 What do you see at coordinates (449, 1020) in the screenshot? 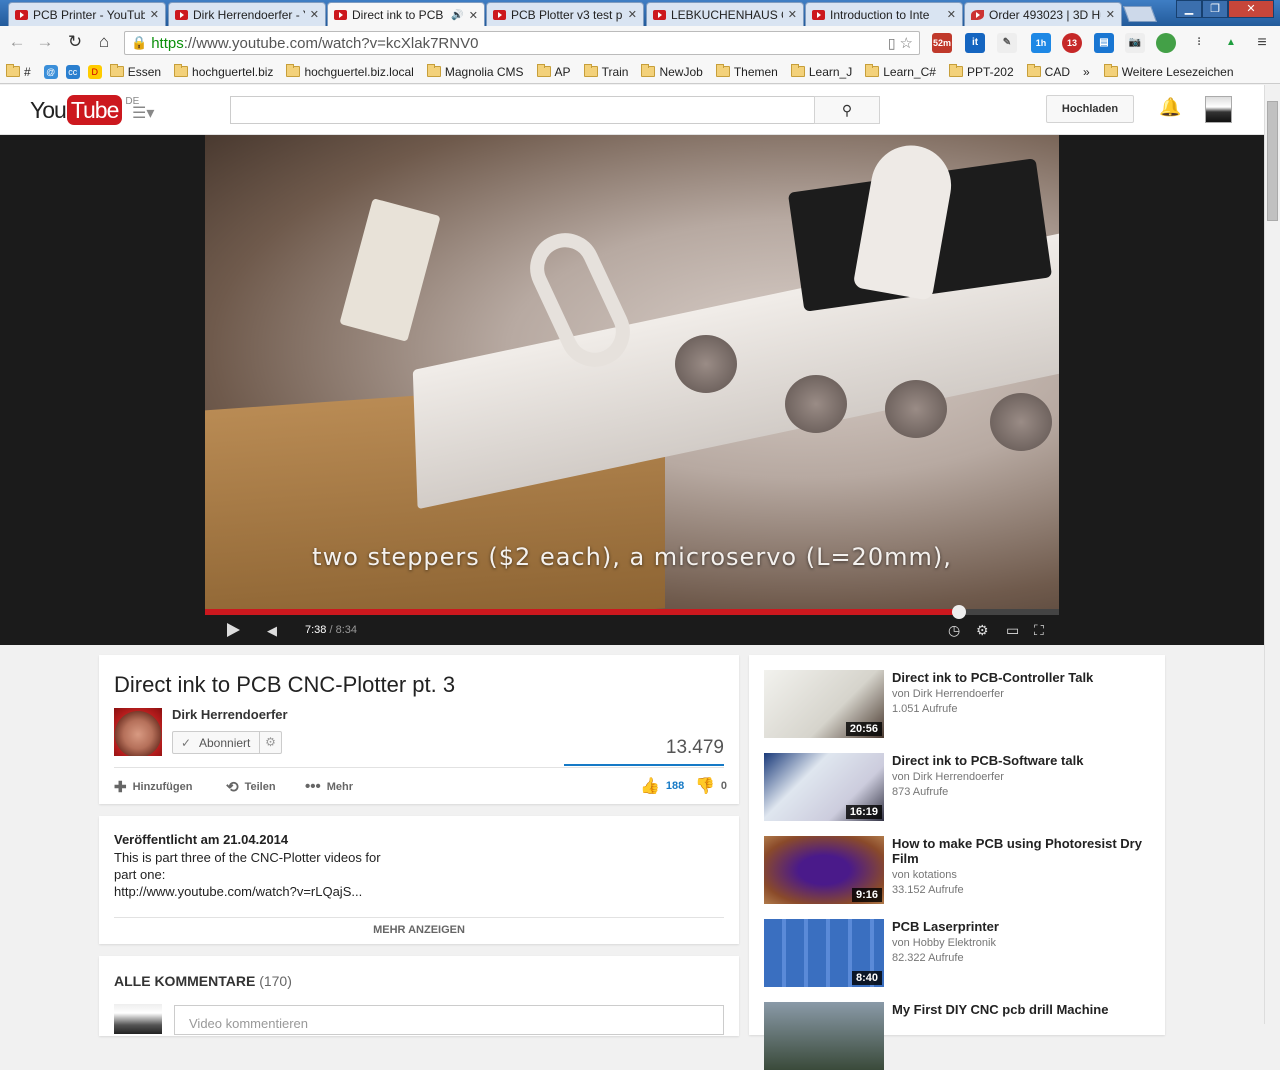
I see `comment-input: Video kommentieren` at bounding box center [449, 1020].